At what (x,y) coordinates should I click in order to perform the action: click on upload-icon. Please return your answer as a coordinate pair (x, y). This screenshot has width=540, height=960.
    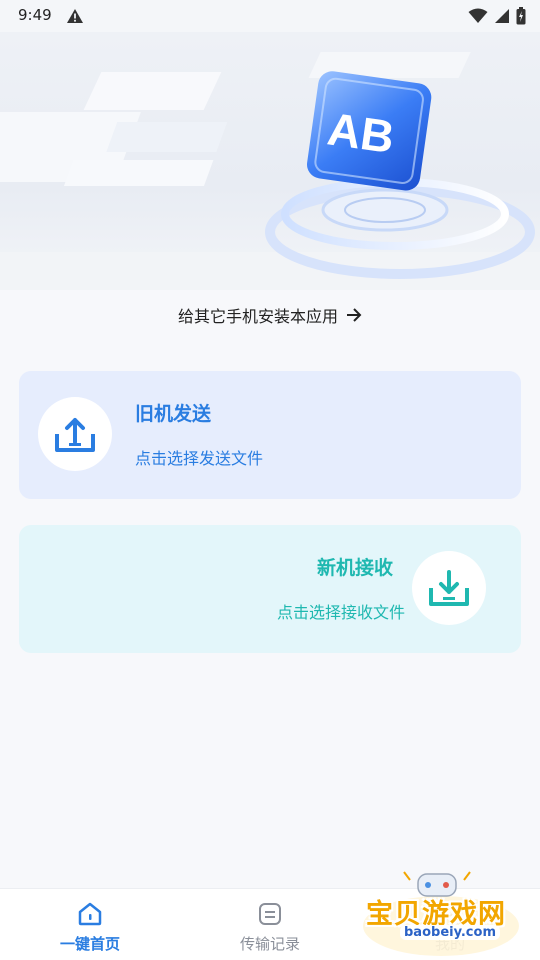
    Looking at the image, I should click on (75, 435).